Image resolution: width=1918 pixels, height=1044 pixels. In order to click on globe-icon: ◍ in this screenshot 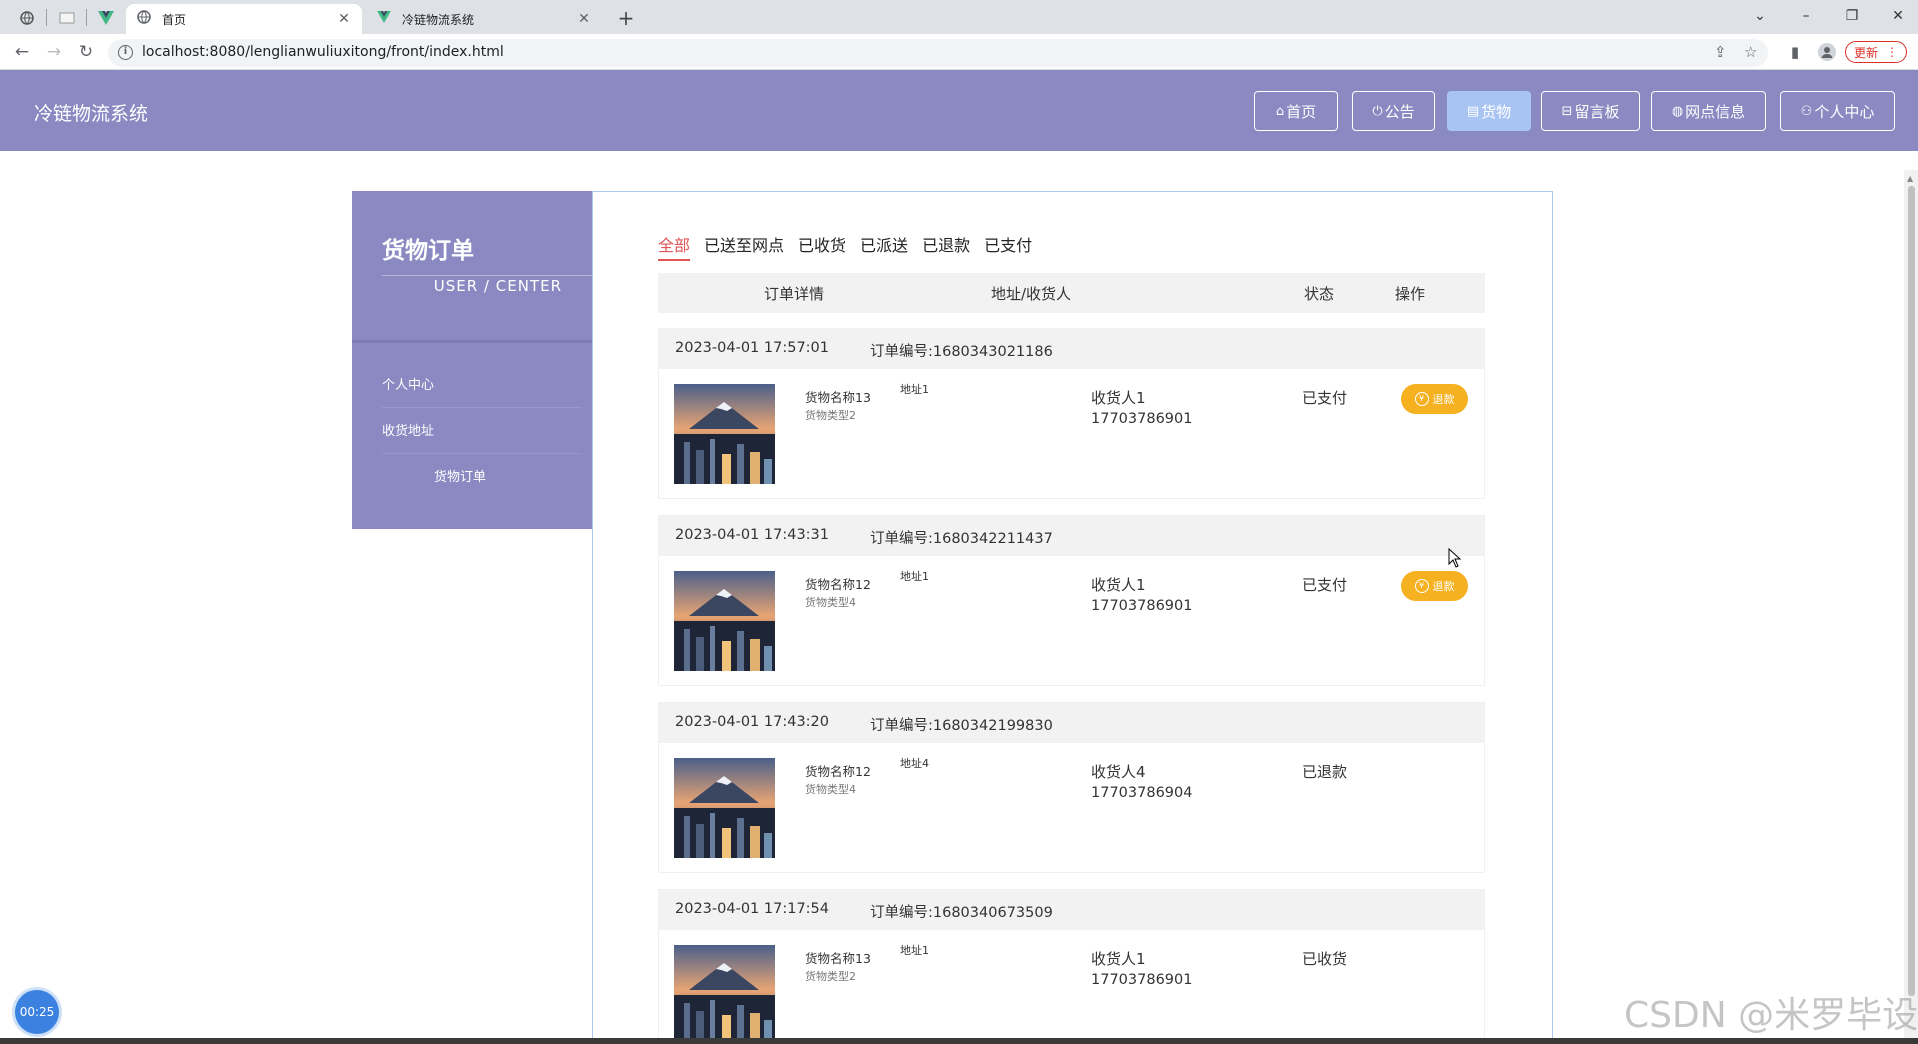, I will do `click(1677, 111)`.